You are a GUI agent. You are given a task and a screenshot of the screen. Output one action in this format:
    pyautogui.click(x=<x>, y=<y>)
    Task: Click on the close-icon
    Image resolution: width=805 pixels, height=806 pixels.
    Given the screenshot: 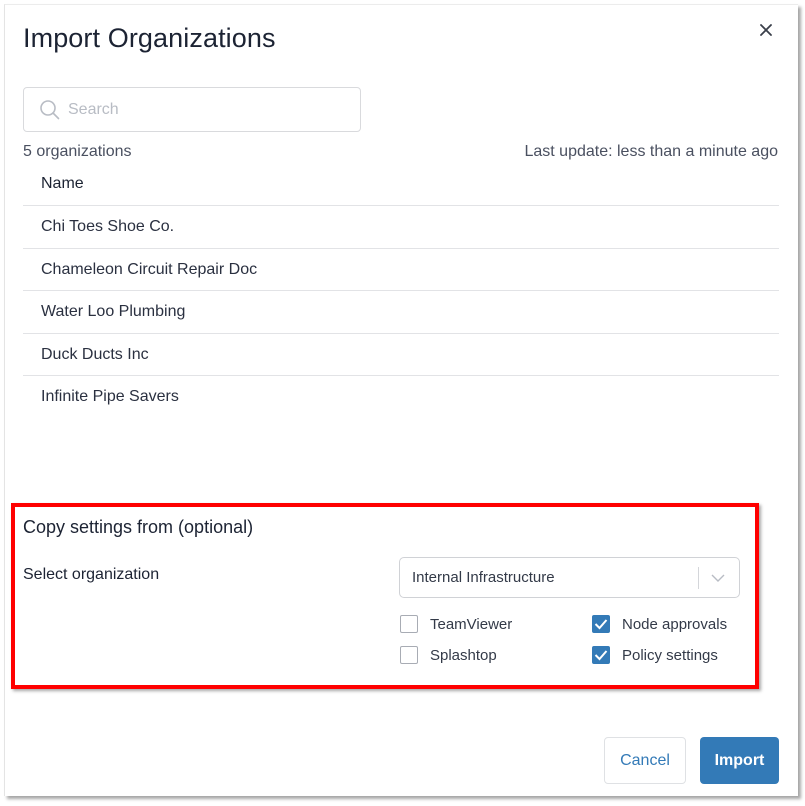 What is the action you would take?
    pyautogui.click(x=766, y=30)
    